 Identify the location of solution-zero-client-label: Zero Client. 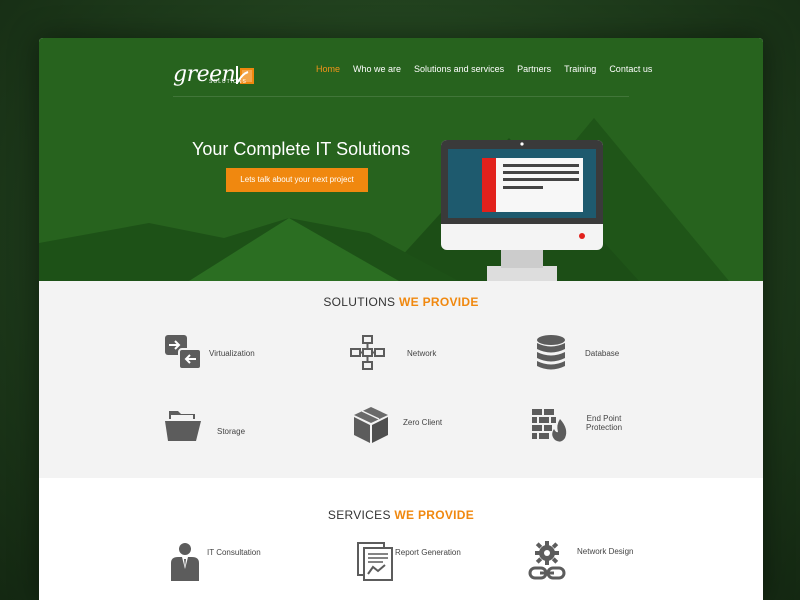
(423, 422).